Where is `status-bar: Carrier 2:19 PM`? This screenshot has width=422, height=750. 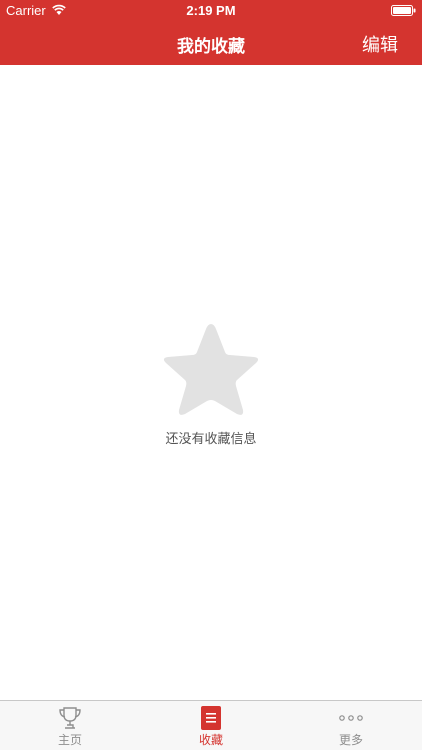 status-bar: Carrier 2:19 PM is located at coordinates (211, 11).